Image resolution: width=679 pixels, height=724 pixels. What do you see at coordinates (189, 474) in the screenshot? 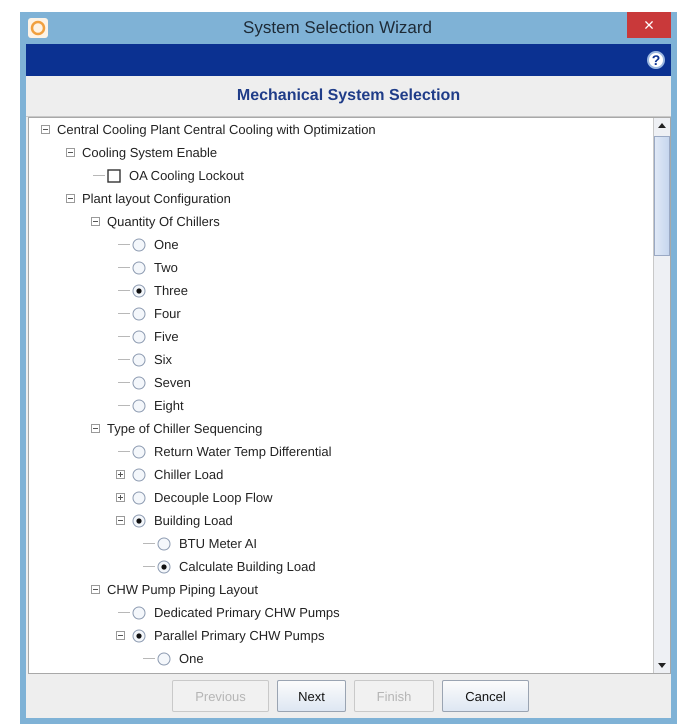
I see `option-label: Chiller Load` at bounding box center [189, 474].